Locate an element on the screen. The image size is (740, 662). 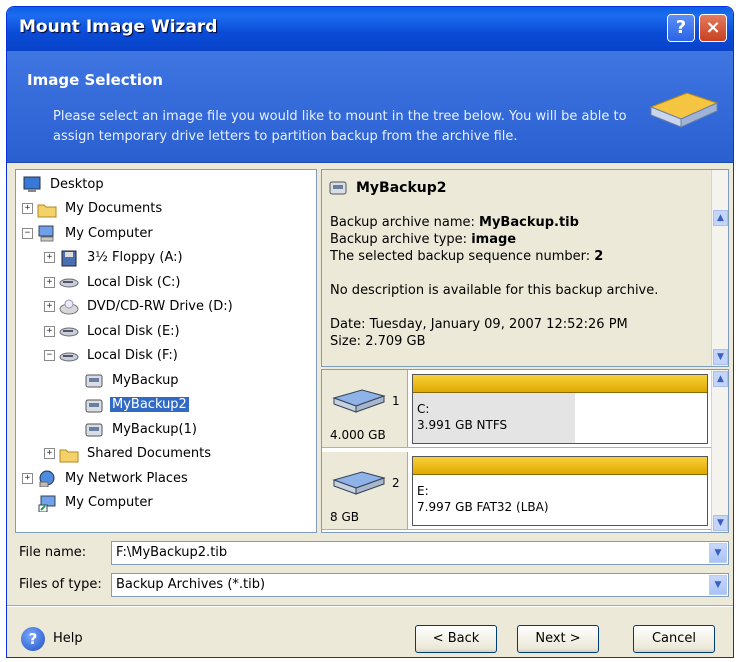
tree-item: + Shared Documents is located at coordinates (128, 454).